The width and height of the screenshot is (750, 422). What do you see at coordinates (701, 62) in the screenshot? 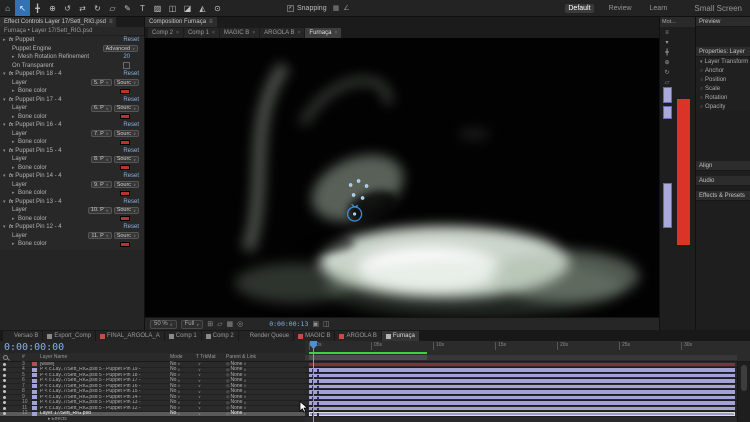
I see `twirl-icon: ▾` at bounding box center [701, 62].